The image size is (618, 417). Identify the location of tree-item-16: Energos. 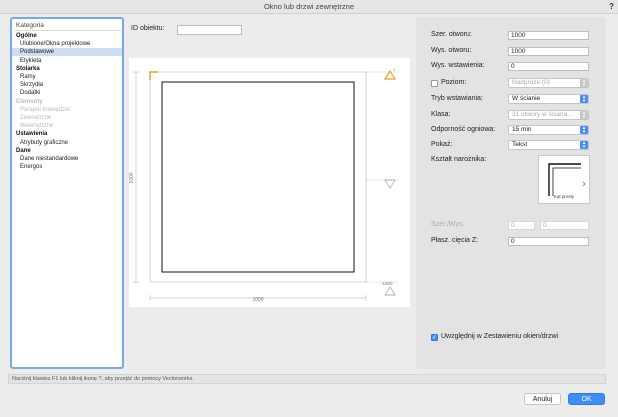
(67, 167).